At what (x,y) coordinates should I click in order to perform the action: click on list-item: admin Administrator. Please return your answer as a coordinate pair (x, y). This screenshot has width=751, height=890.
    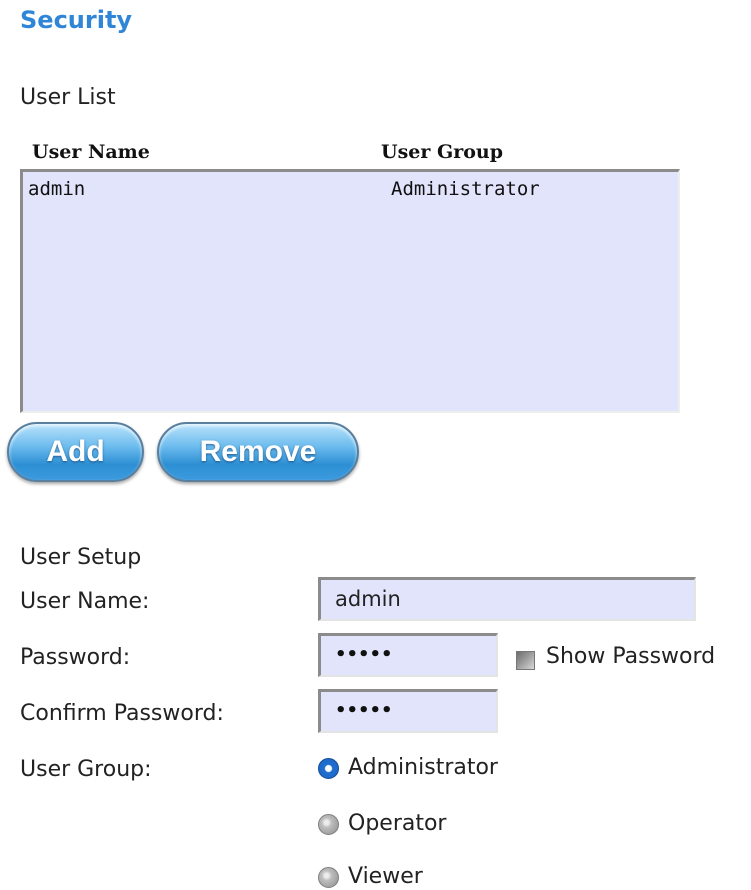
    Looking at the image, I should click on (350, 189).